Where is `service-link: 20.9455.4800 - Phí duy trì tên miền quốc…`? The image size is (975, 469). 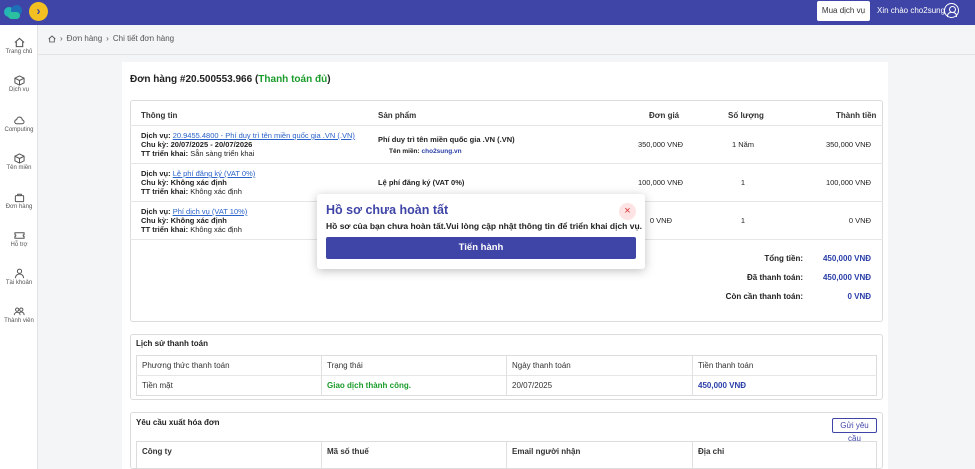
service-link: 20.9455.4800 - Phí duy trì tên miền quốc… is located at coordinates (264, 135).